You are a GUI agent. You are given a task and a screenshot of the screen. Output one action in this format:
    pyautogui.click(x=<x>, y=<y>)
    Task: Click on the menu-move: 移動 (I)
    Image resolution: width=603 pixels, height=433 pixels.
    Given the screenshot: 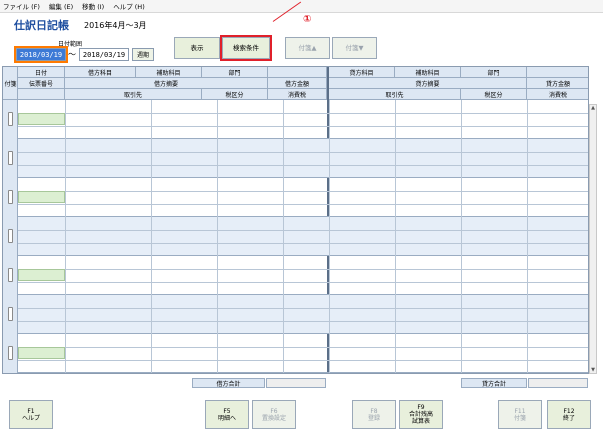 What is the action you would take?
    pyautogui.click(x=93, y=6)
    